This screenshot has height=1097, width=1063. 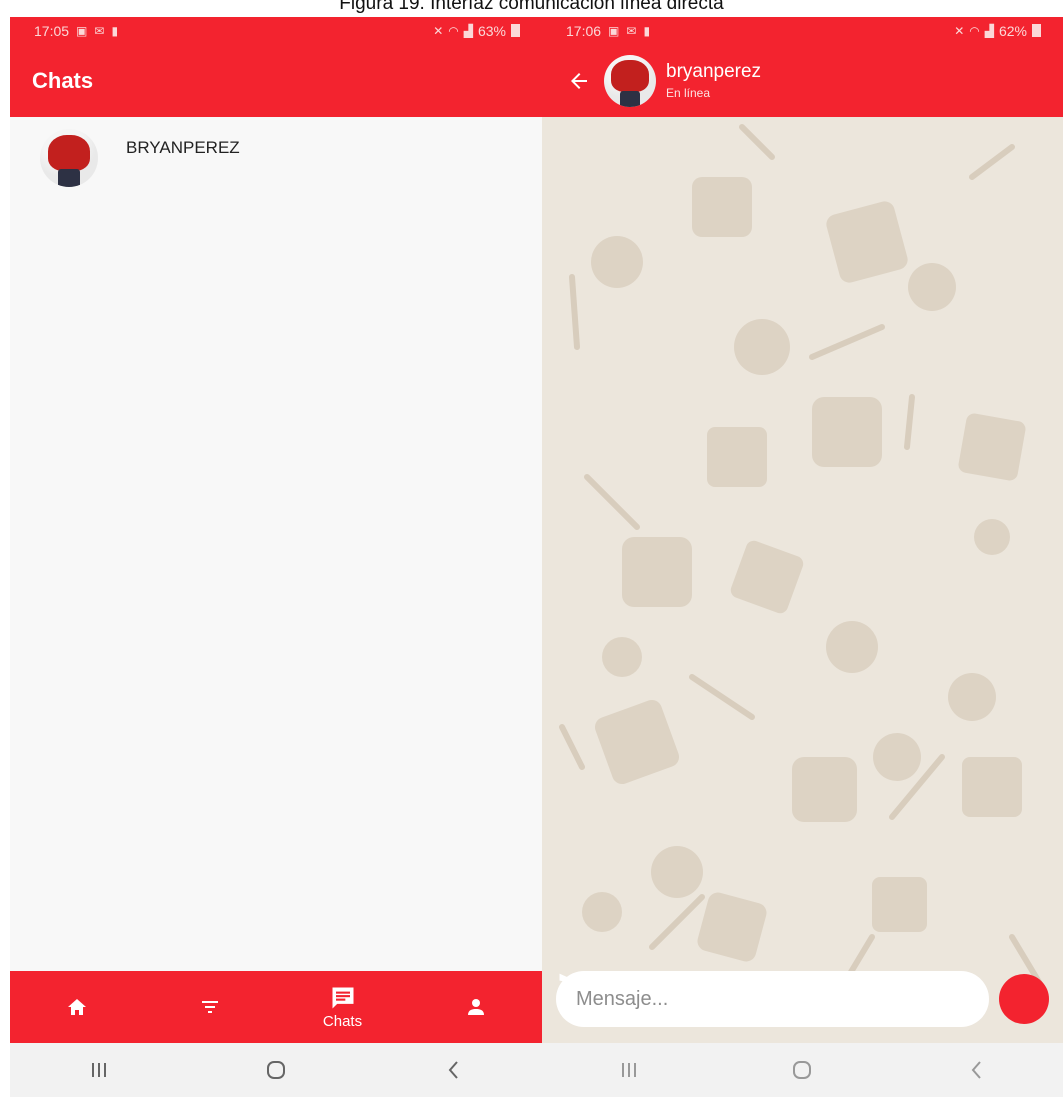 I want to click on filter-icon, so click(x=209, y=1007).